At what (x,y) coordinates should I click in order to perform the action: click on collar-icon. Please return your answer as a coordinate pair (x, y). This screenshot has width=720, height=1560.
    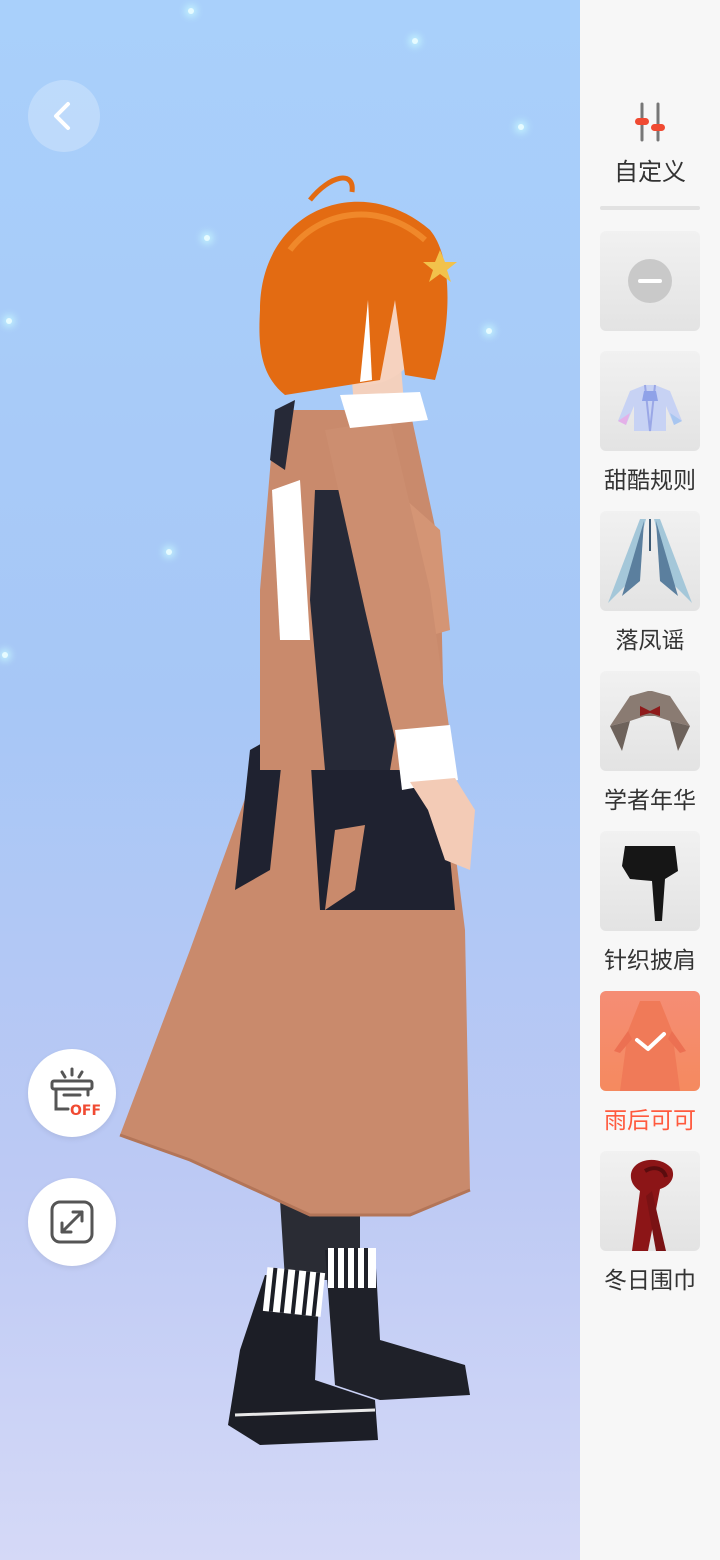
    Looking at the image, I should click on (650, 721).